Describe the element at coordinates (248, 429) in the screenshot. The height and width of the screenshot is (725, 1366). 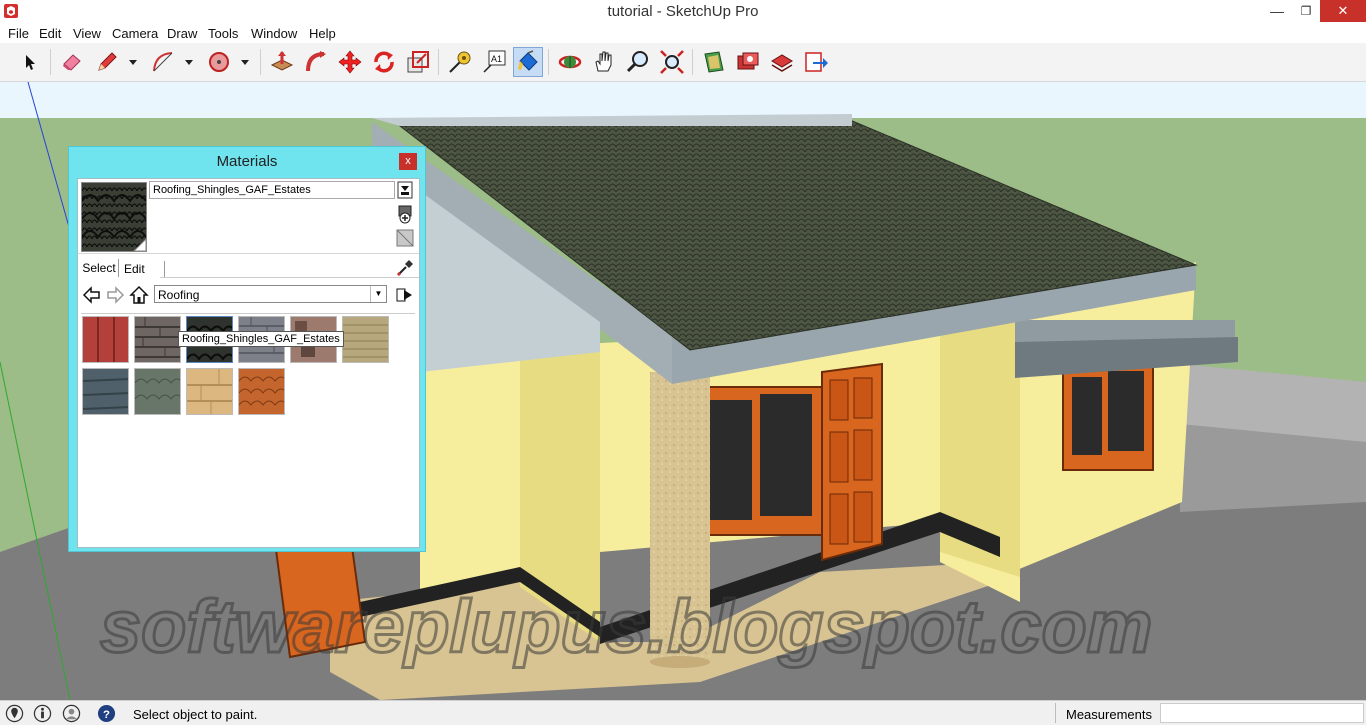
I see `material-swatch-grid` at that location.